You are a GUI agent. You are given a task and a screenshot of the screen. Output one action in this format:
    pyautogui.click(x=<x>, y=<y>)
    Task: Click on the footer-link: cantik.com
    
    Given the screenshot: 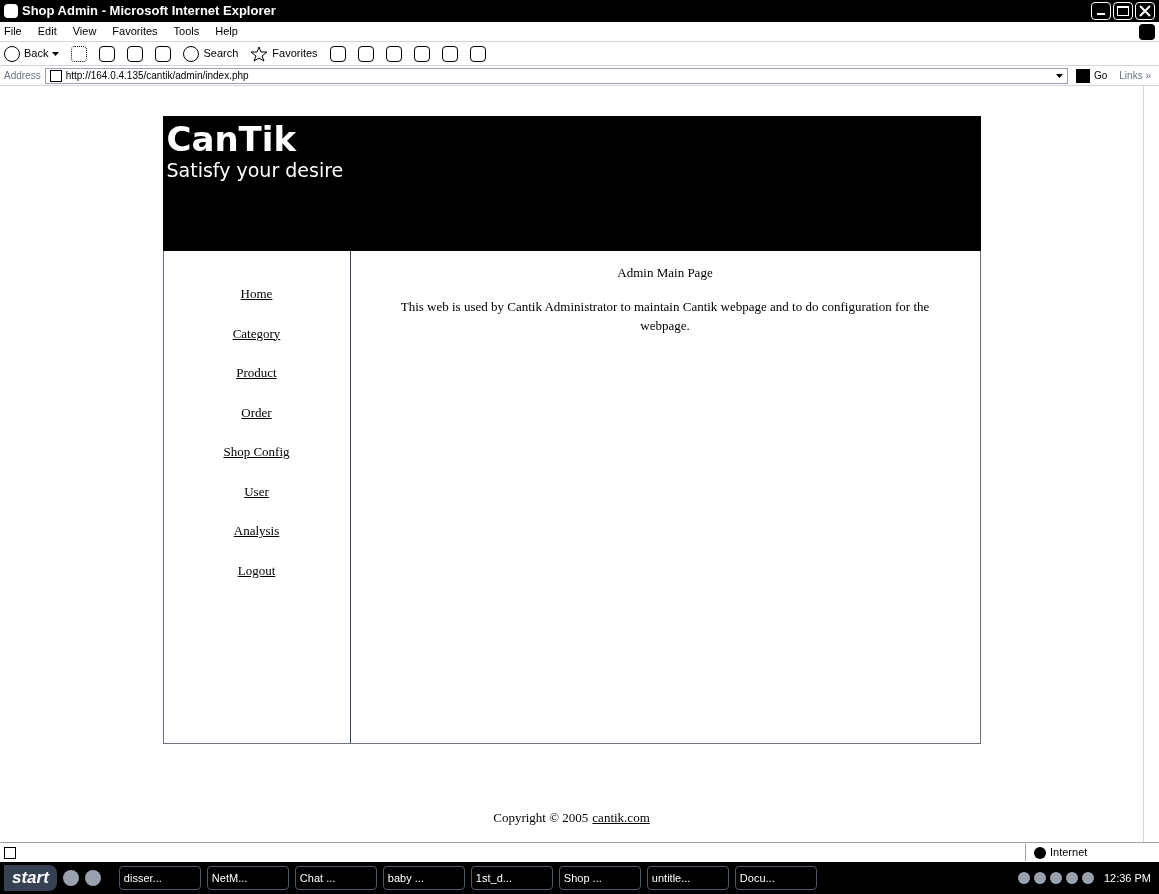 What is the action you would take?
    pyautogui.click(x=621, y=818)
    